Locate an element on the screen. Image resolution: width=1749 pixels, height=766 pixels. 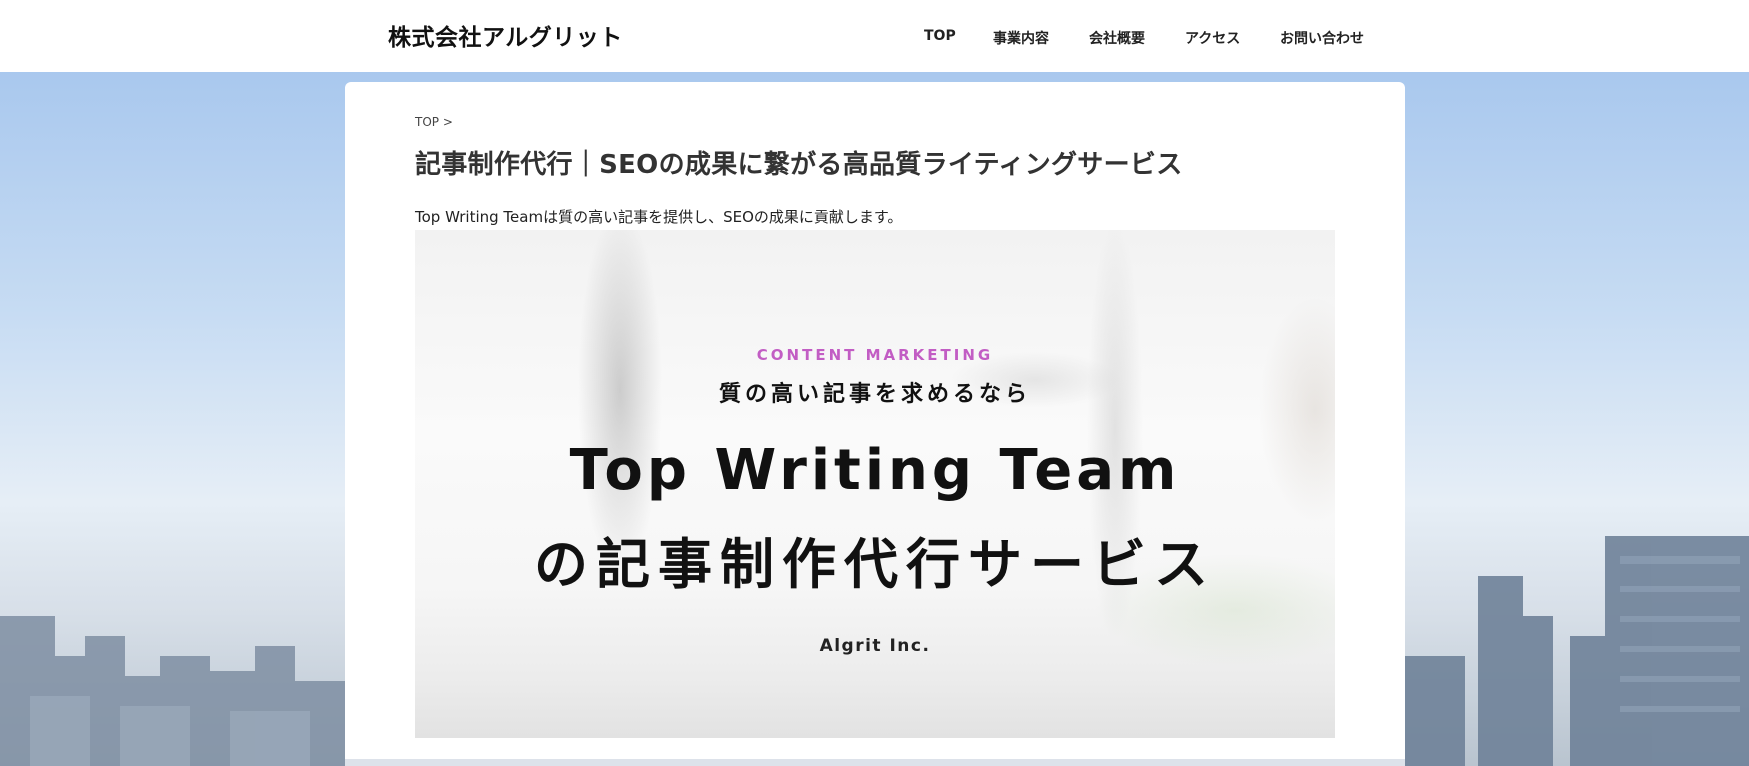
breadcrumb: TOP > is located at coordinates (434, 122).